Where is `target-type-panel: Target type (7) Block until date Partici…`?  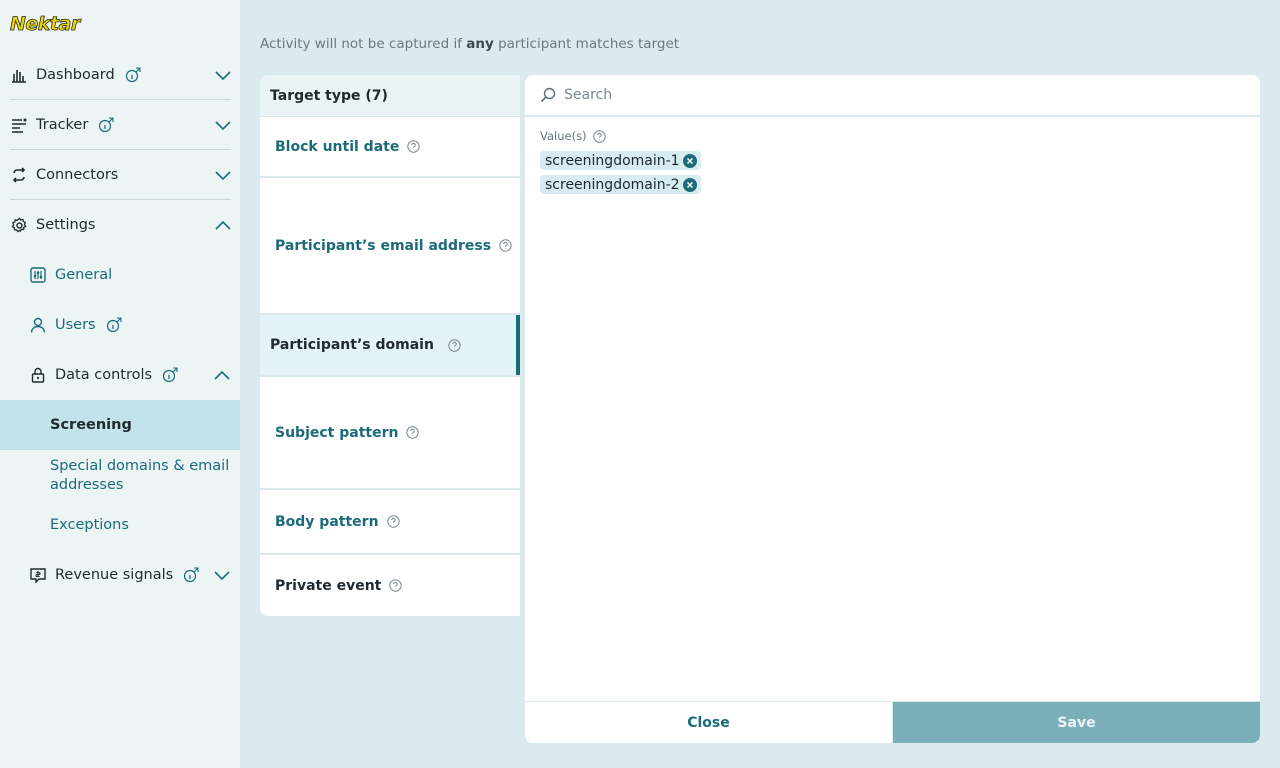 target-type-panel: Target type (7) Block until date Partici… is located at coordinates (390, 345).